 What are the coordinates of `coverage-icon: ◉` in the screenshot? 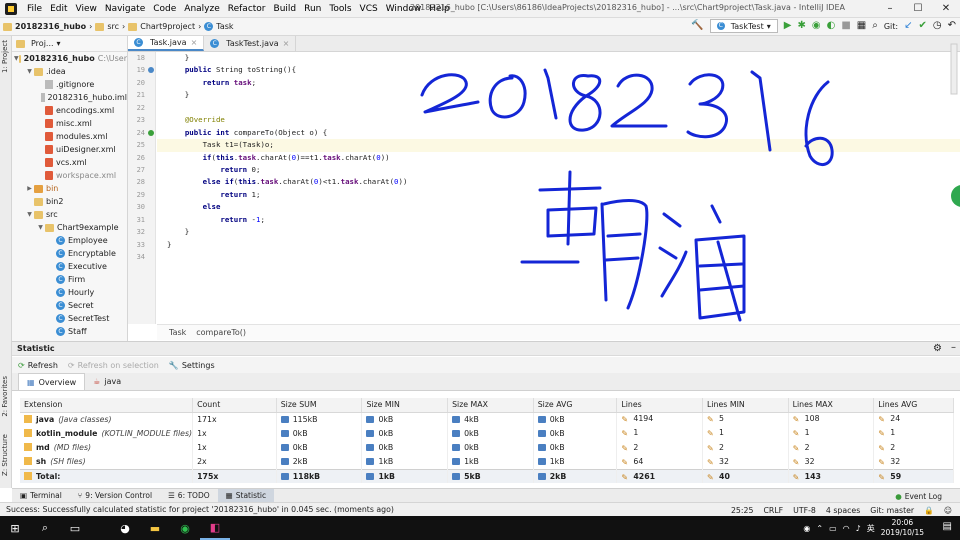 It's located at (816, 26).